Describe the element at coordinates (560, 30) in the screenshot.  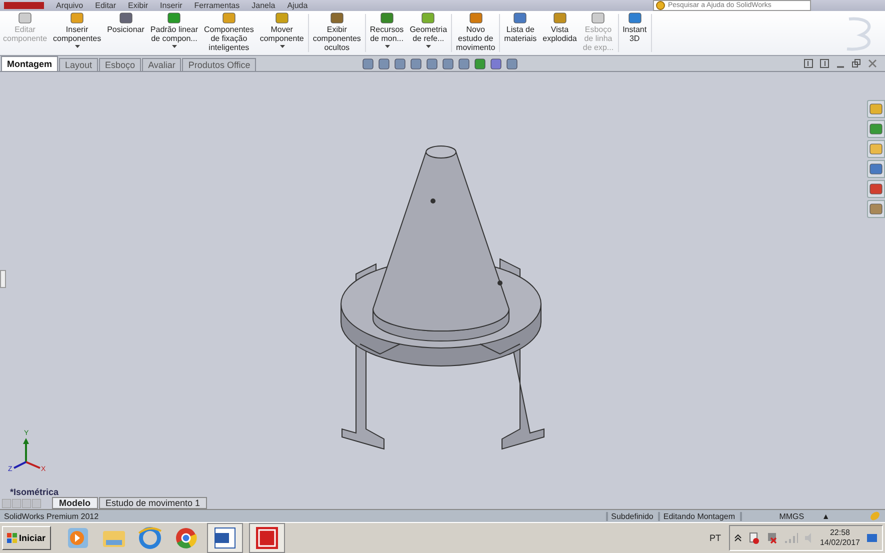
I see `ribbon-button: Vista explodida` at that location.